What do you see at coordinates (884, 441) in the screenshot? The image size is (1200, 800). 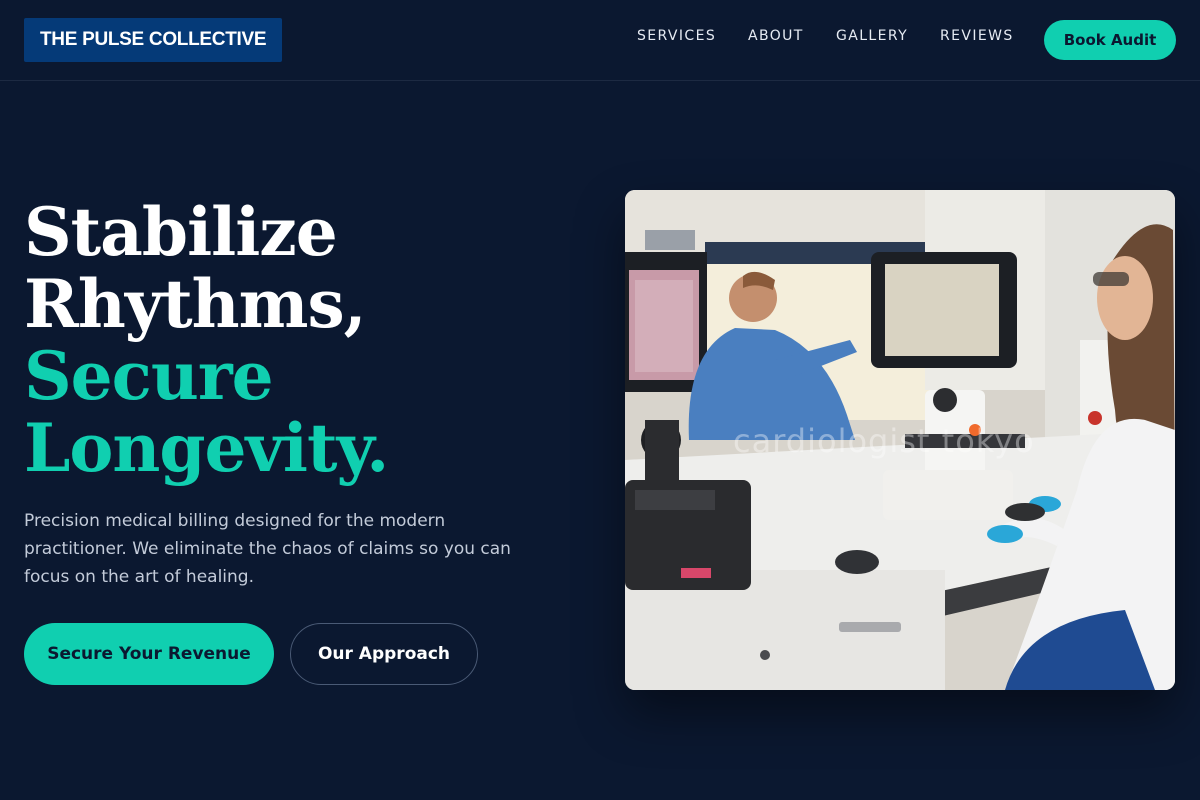 I see `image-watermark: cardiologist tokyo` at bounding box center [884, 441].